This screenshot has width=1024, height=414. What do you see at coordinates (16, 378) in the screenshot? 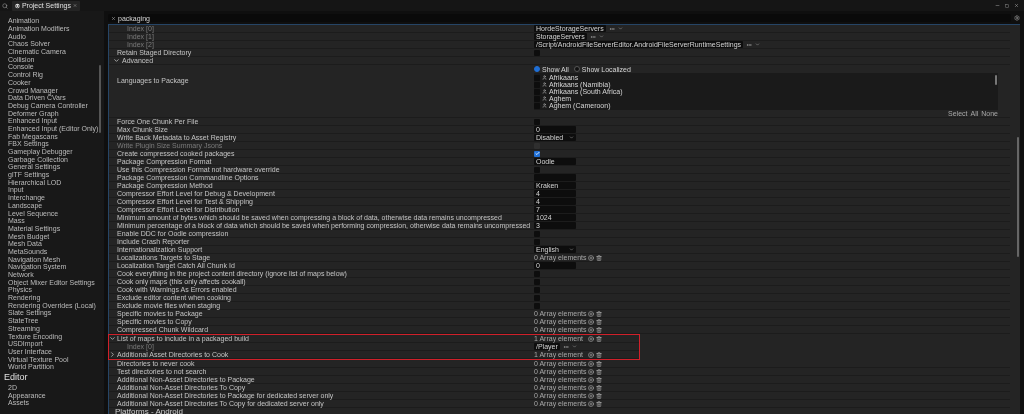
I see `section-heading: Editor` at bounding box center [16, 378].